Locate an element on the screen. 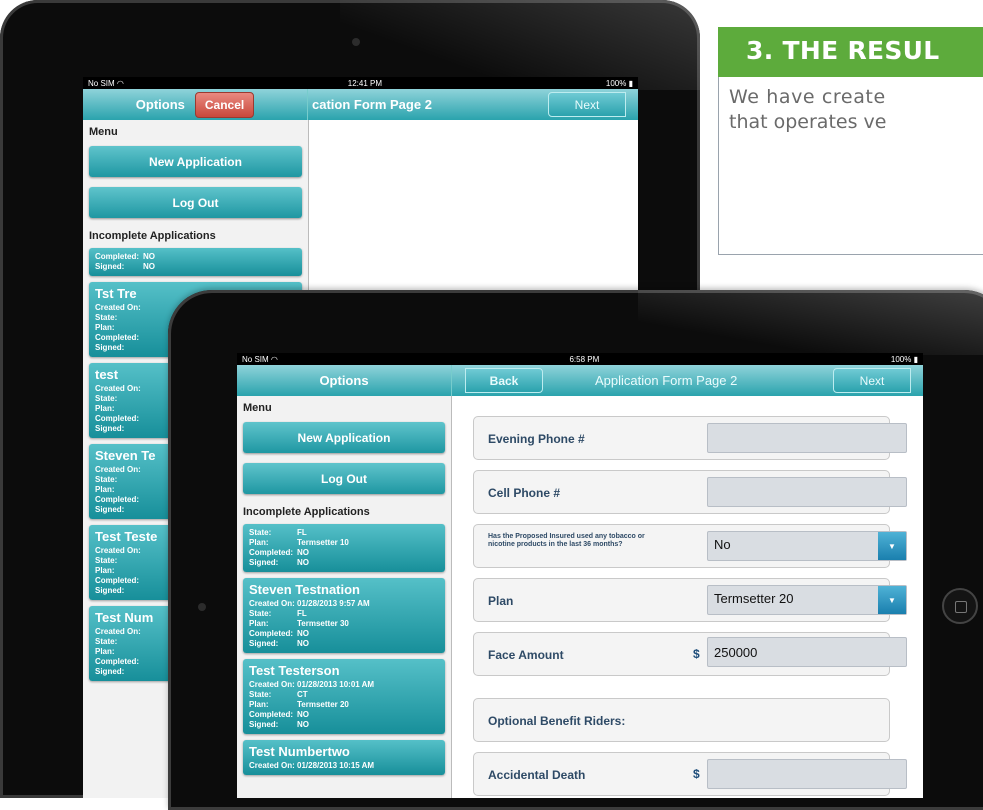 The image size is (983, 810). application-name: Test Testerson is located at coordinates (294, 670).